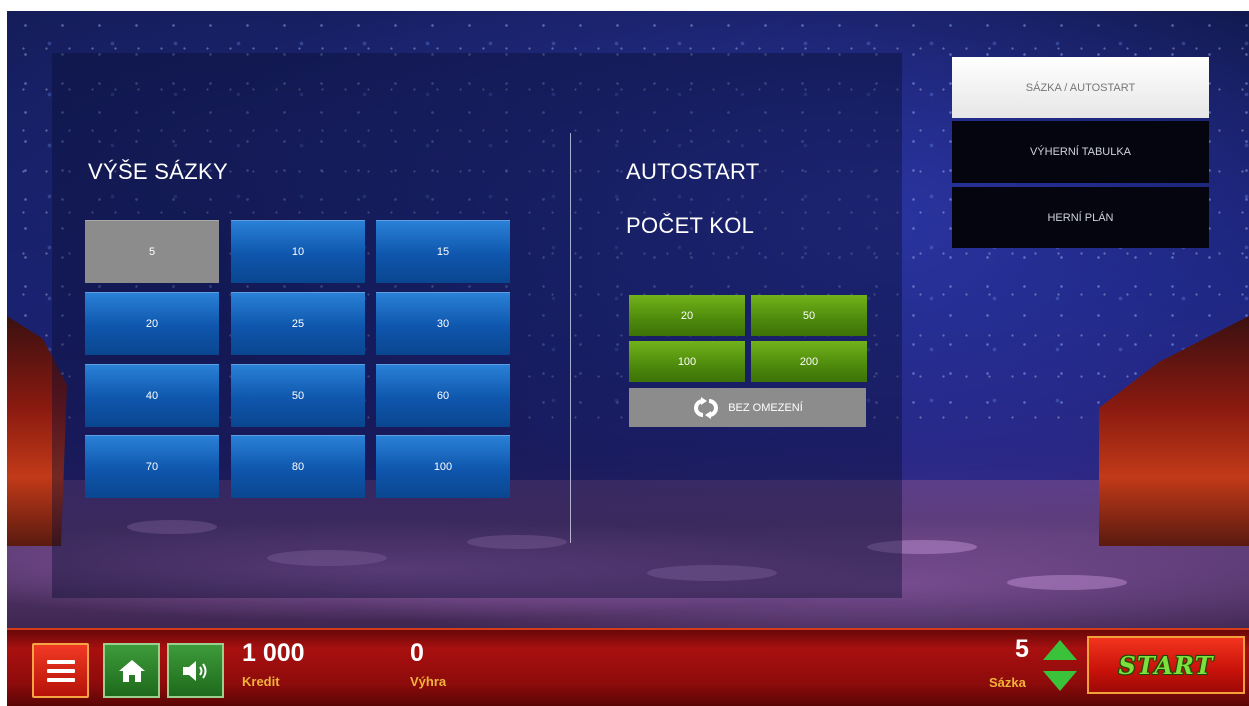 The width and height of the screenshot is (1249, 706). I want to click on unlimited-autostart-button: BEZ OMEZENÍ, so click(747, 407).